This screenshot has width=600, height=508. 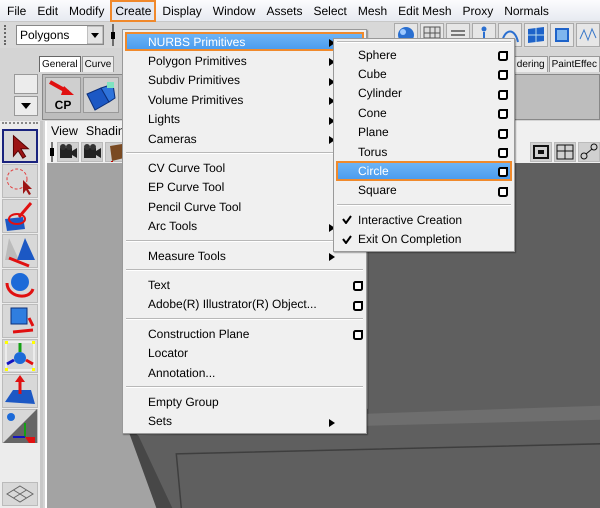 I want to click on menu-item: Interactive Creation, so click(x=424, y=220).